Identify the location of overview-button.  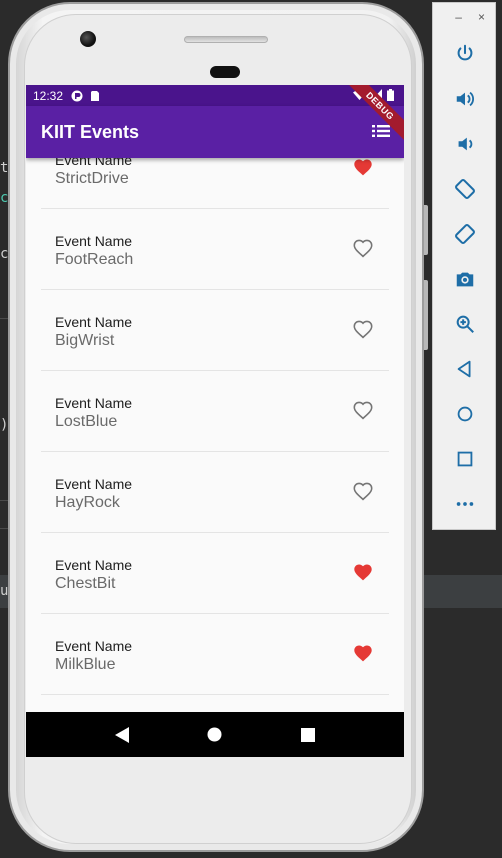
(308, 735).